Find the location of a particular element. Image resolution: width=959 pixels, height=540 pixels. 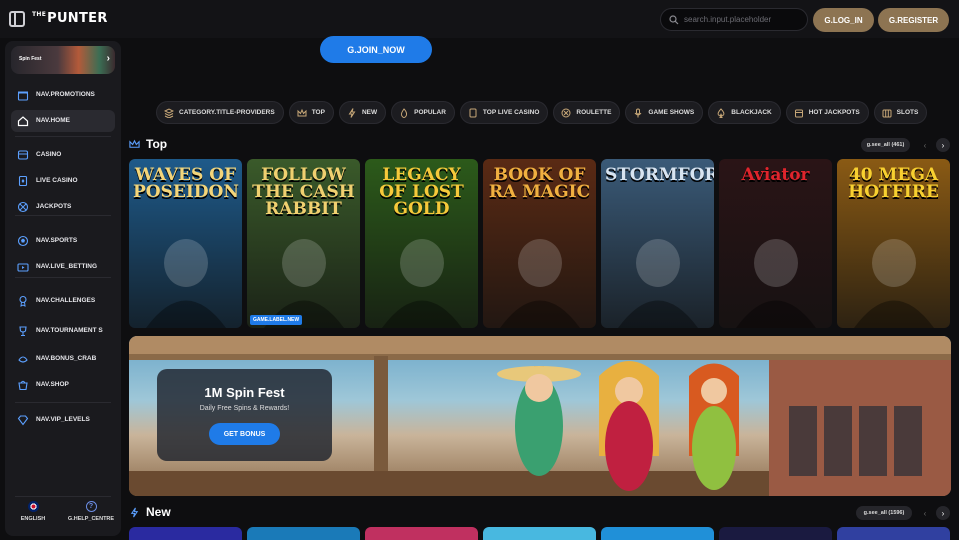

game-tile: FOLLOW THE CASH RABBIT GAME.LABEL.NEW is located at coordinates (303, 243).